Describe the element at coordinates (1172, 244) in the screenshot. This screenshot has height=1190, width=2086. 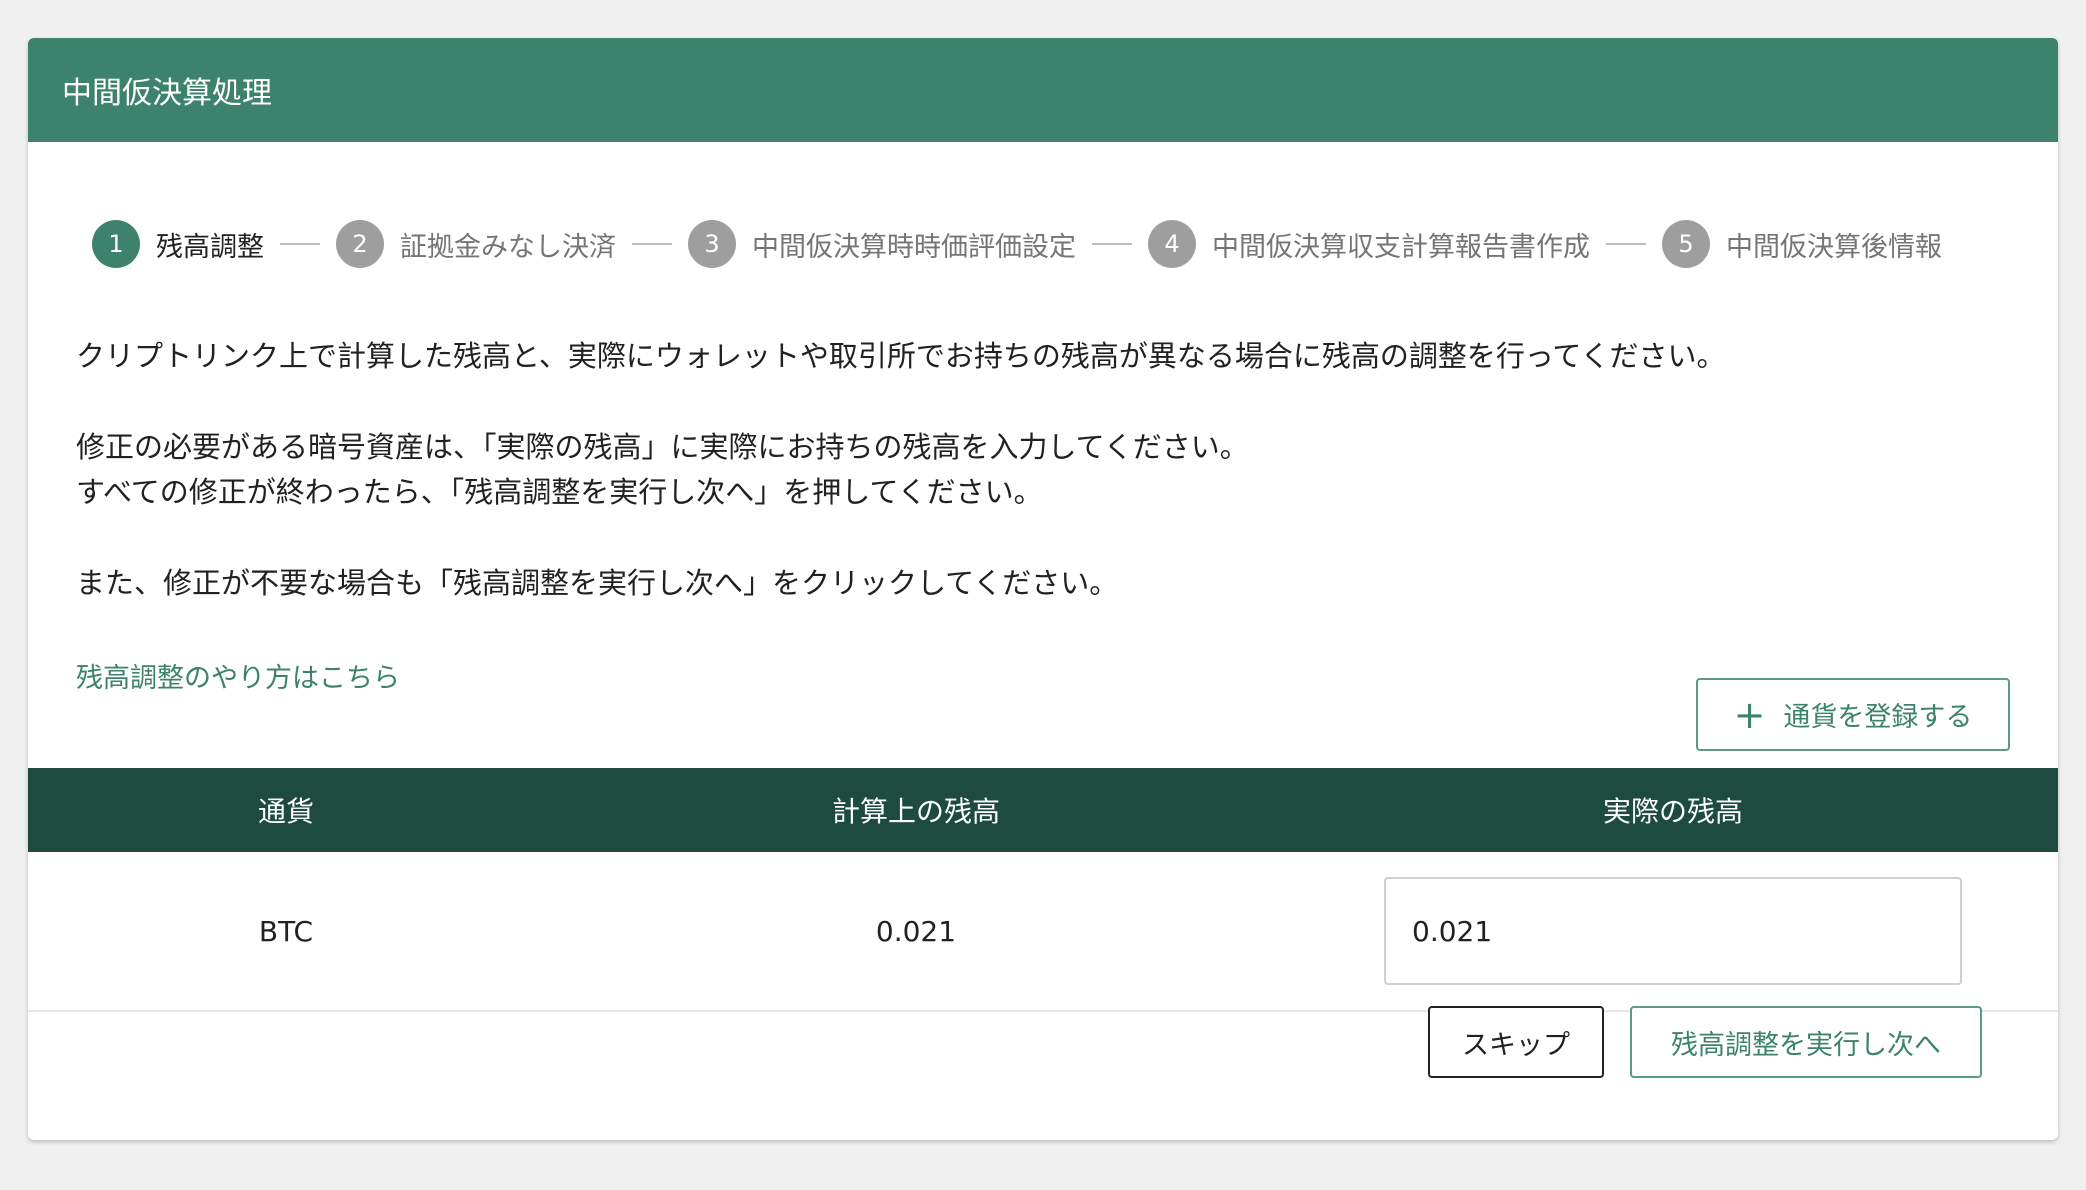
I see `step-4-number: 4` at that location.